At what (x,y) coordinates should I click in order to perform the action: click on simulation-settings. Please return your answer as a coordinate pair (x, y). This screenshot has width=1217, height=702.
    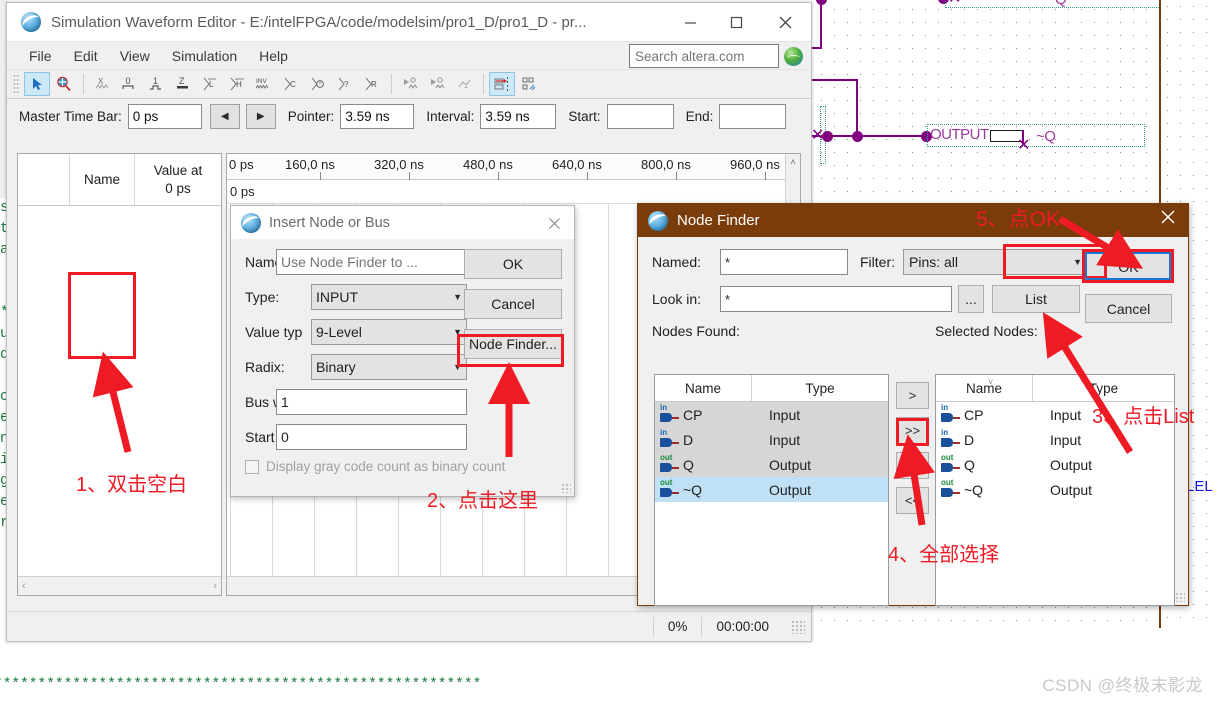
    Looking at the image, I should click on (464, 84).